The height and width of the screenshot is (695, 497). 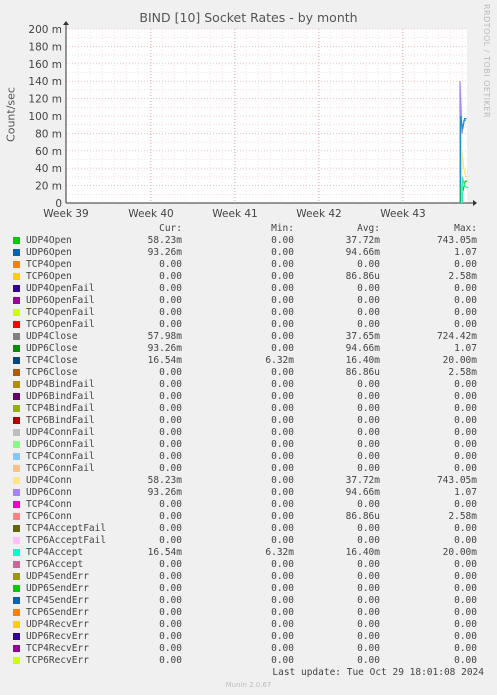 I want to click on legend-name: UDP4Conn, so click(x=49, y=480).